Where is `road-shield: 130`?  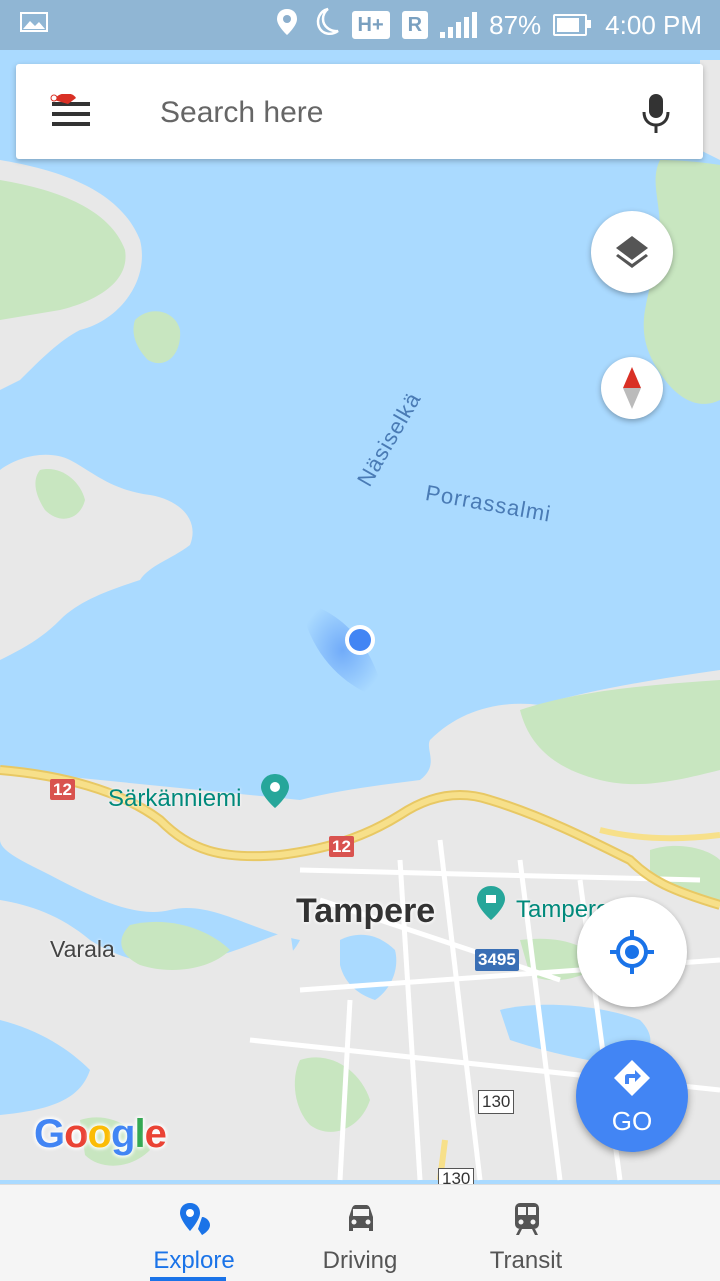
road-shield: 130 is located at coordinates (496, 1102).